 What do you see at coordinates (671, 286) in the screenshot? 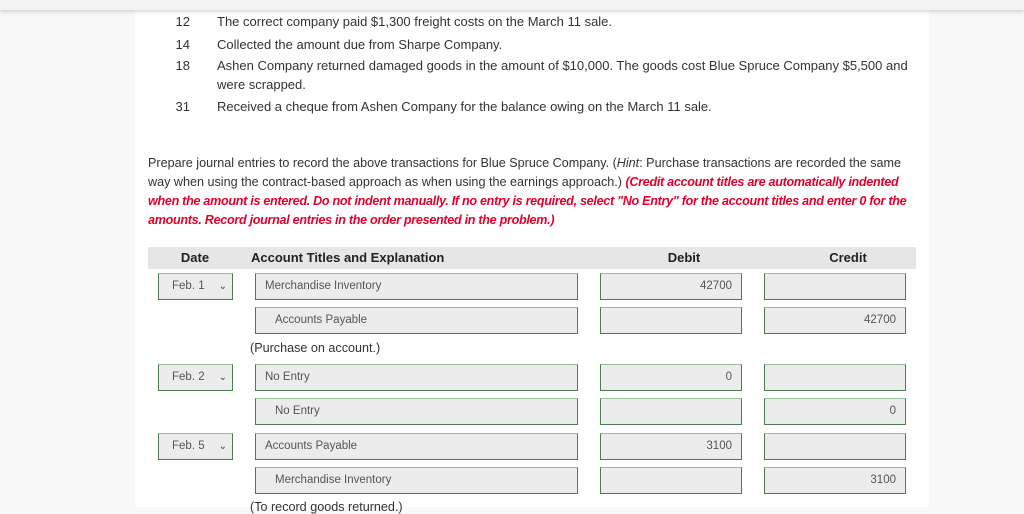
I see `debit-input: 42700` at bounding box center [671, 286].